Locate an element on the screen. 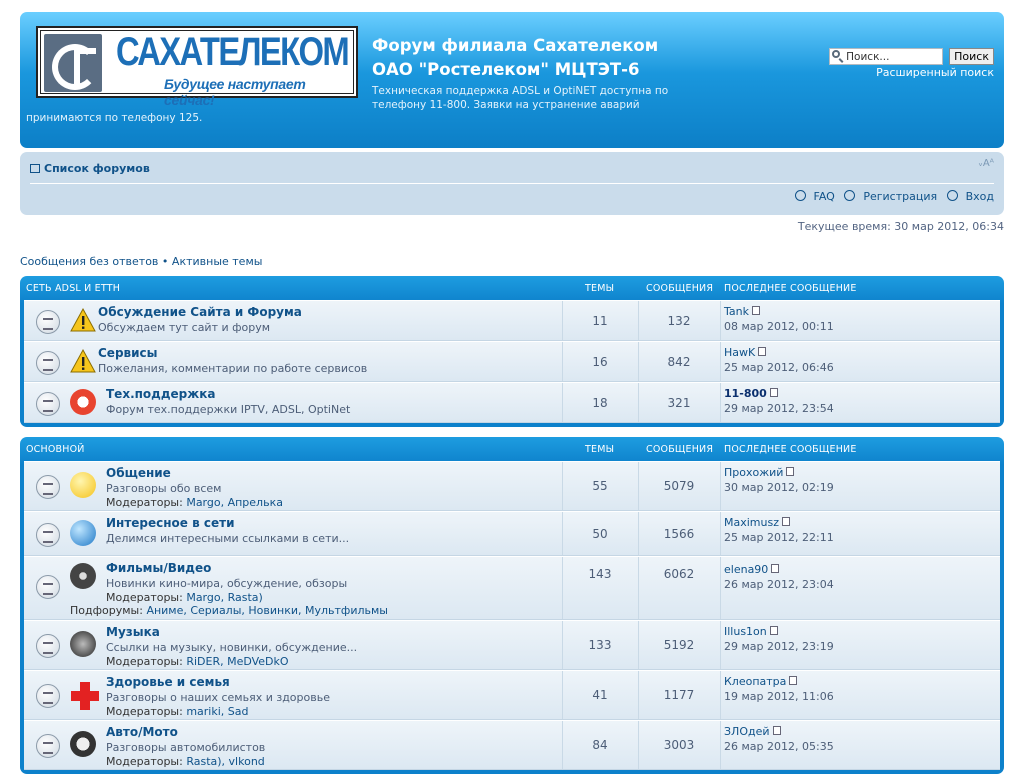 The image size is (1024, 774). forum-title-link: Сервисы is located at coordinates (128, 353).